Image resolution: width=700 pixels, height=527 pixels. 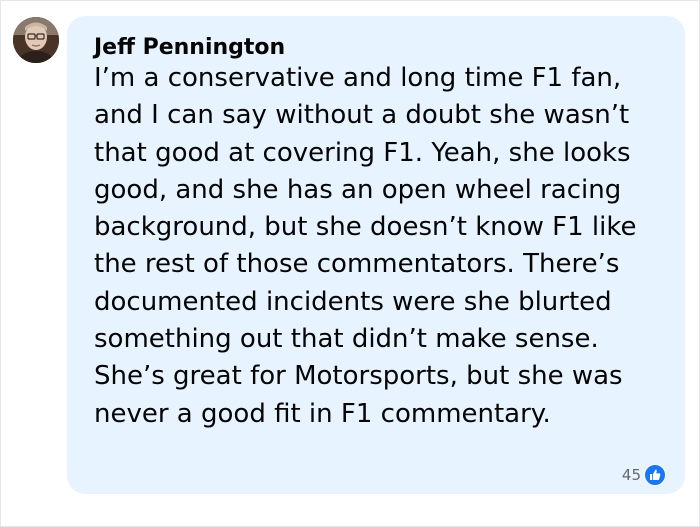 I want to click on like-icon, so click(x=655, y=475).